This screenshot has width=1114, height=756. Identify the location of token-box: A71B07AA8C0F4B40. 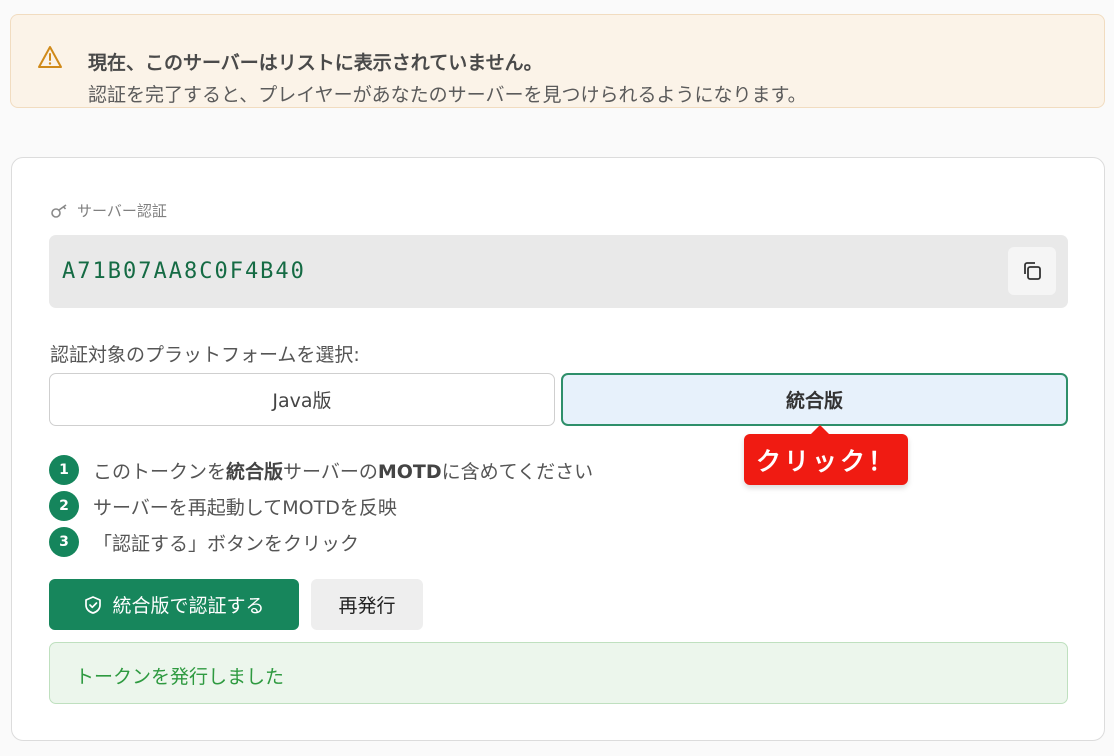
(558, 271).